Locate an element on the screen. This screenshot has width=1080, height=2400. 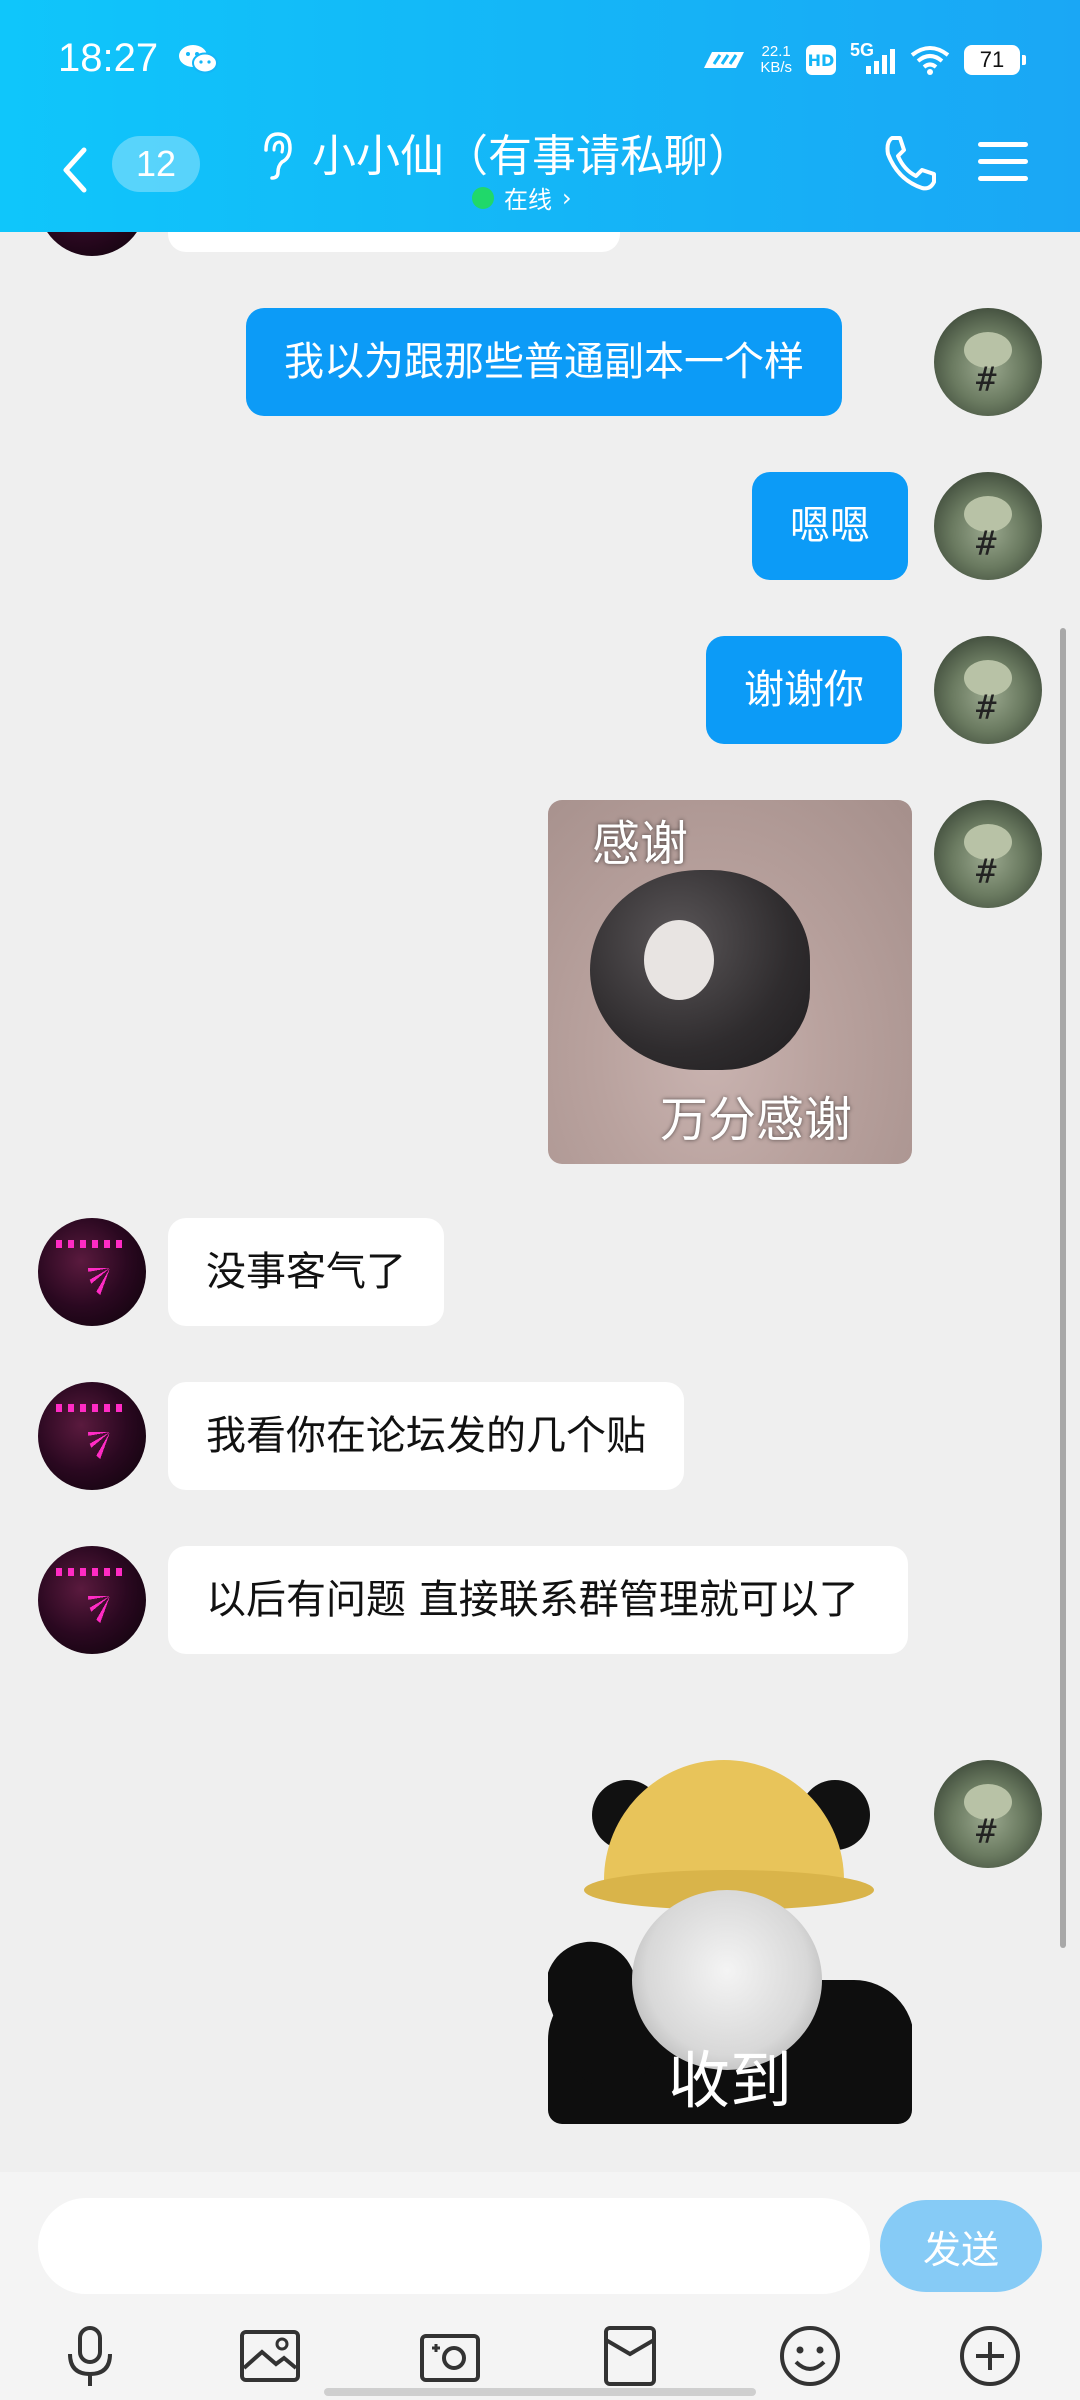
message-bubble-sent: 谢谢你 is located at coordinates (804, 690).